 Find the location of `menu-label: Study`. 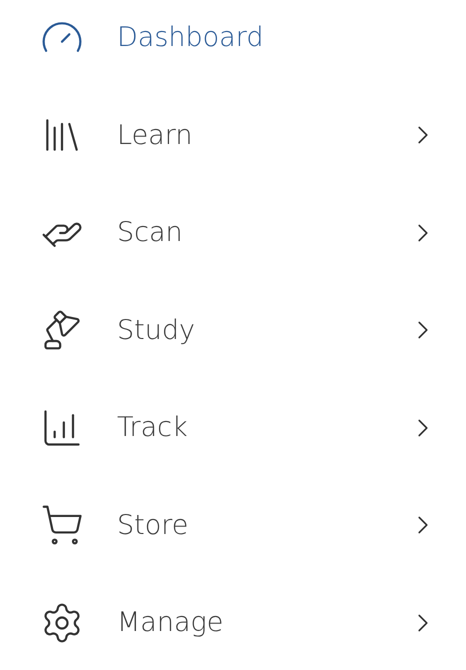

menu-label: Study is located at coordinates (156, 330).